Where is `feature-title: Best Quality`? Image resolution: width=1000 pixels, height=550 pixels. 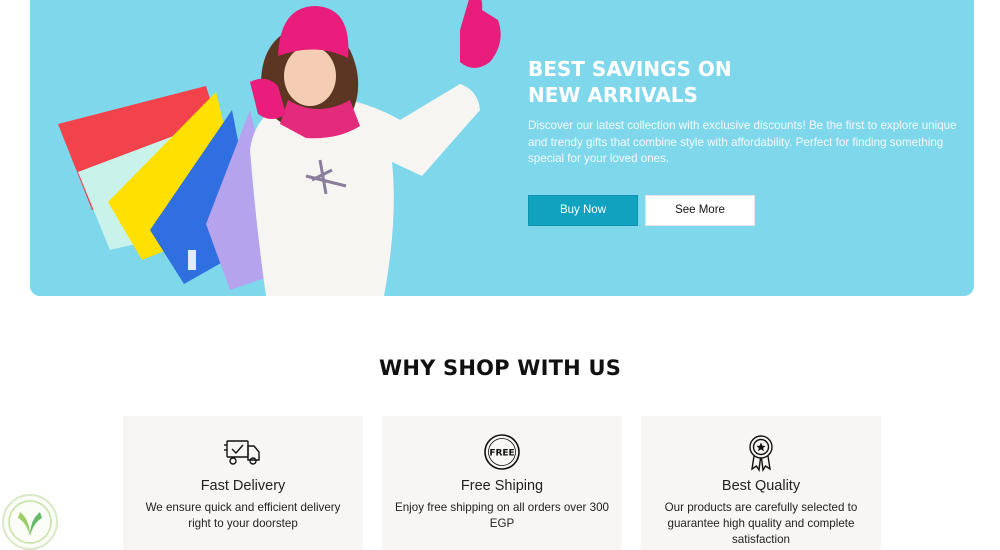
feature-title: Best Quality is located at coordinates (761, 486).